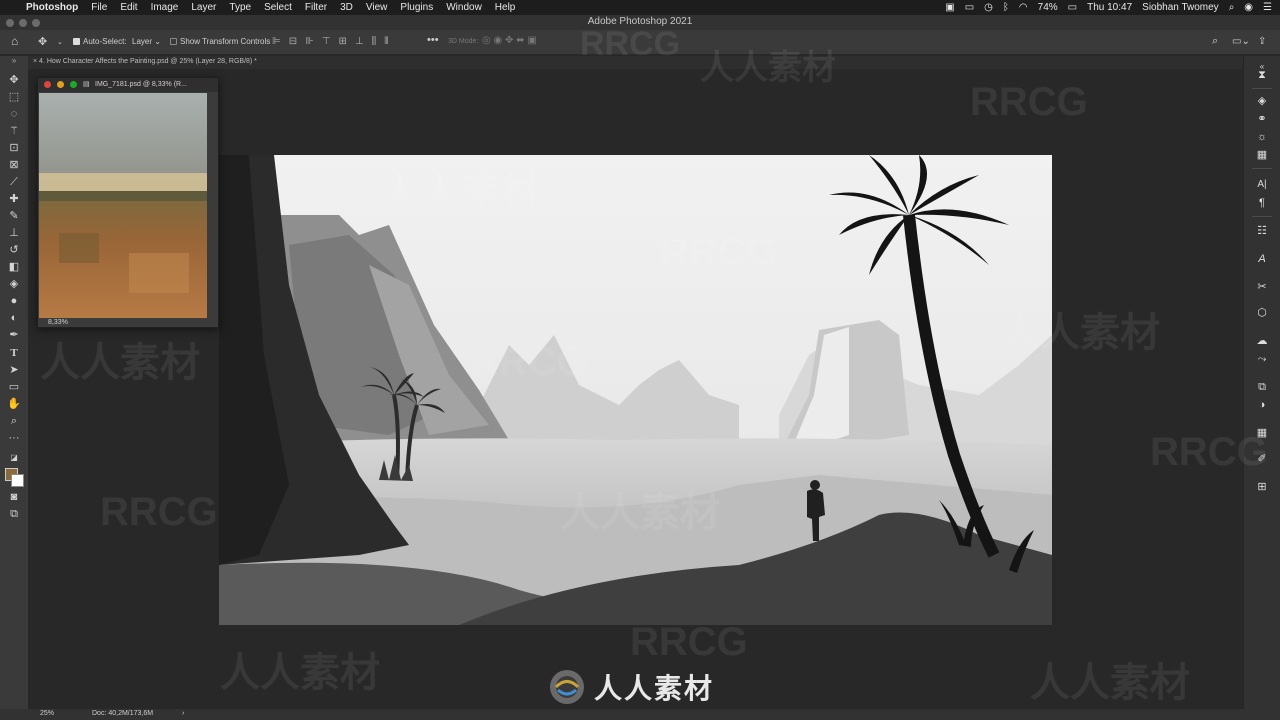 The image size is (1280, 720). I want to click on status-menu-arrow-icon: ›, so click(183, 713).